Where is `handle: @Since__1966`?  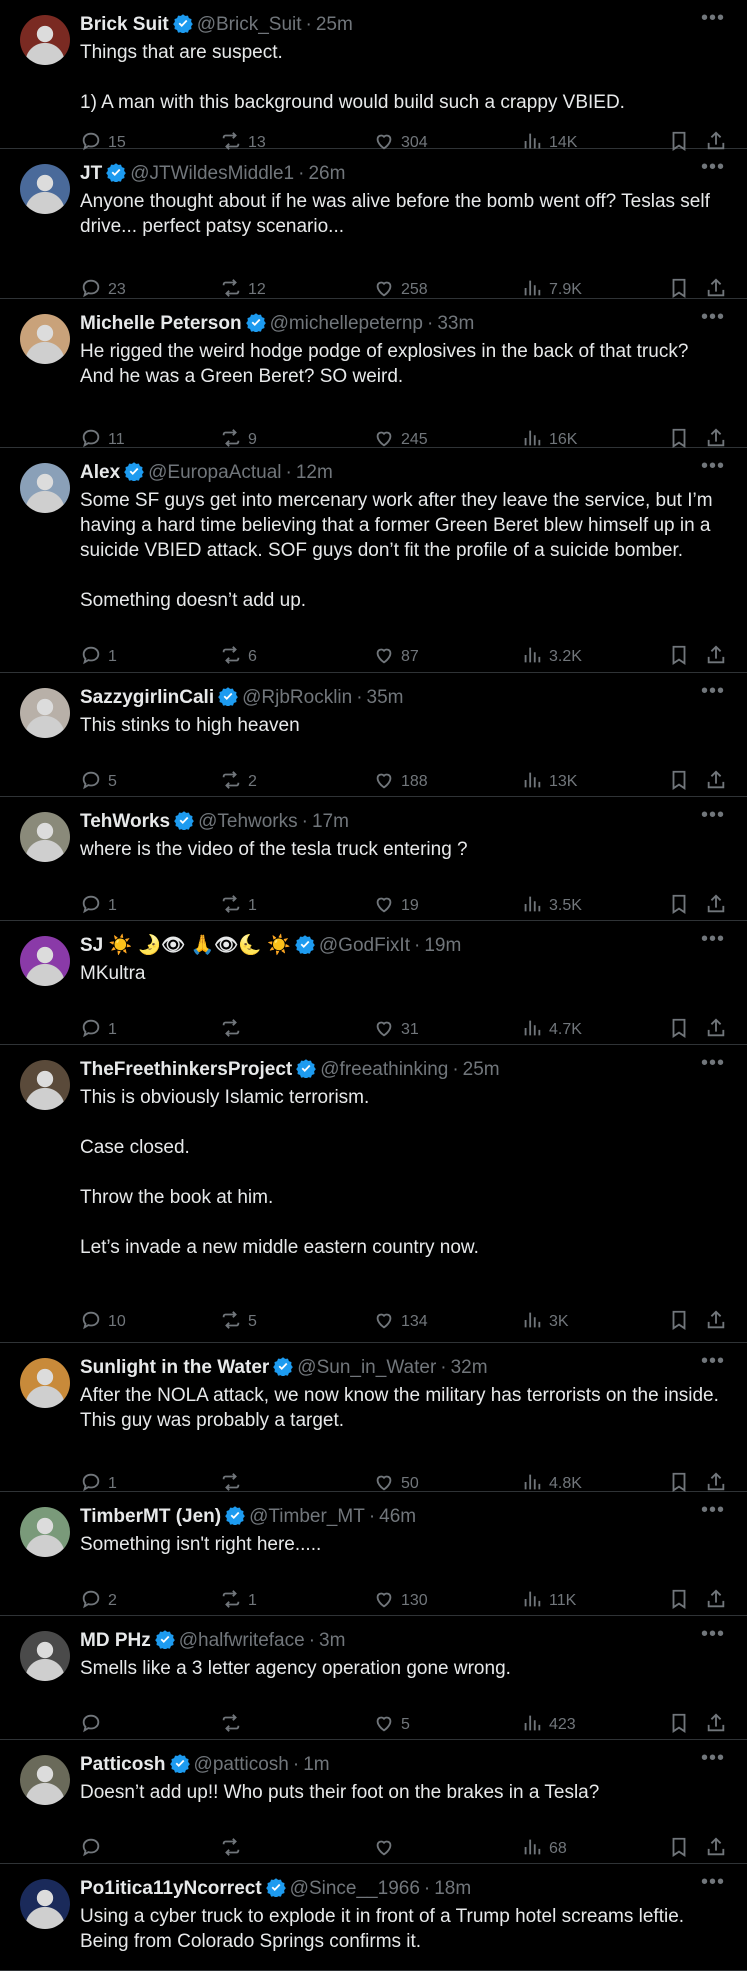
handle: @Since__1966 is located at coordinates (355, 1888).